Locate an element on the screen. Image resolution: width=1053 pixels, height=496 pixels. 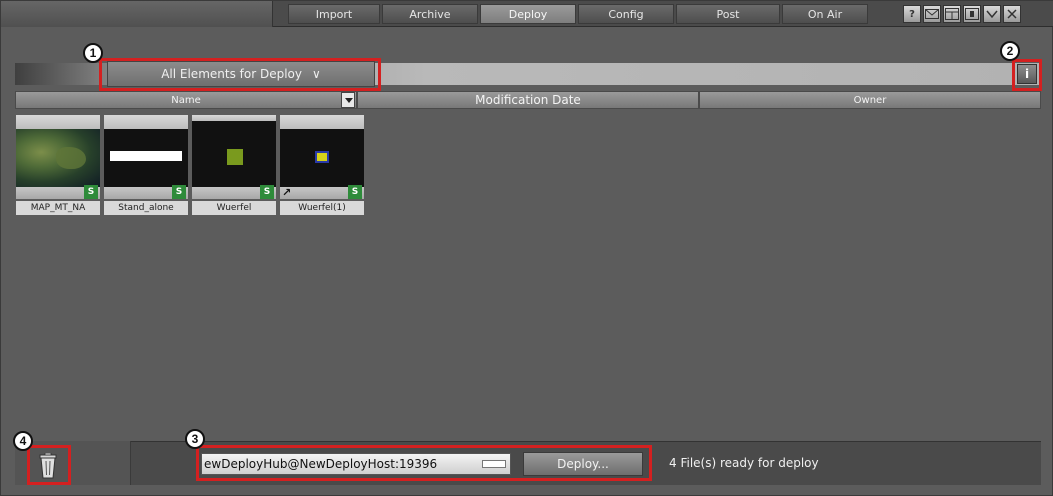
item-caption: Wuerfel is located at coordinates (234, 208).